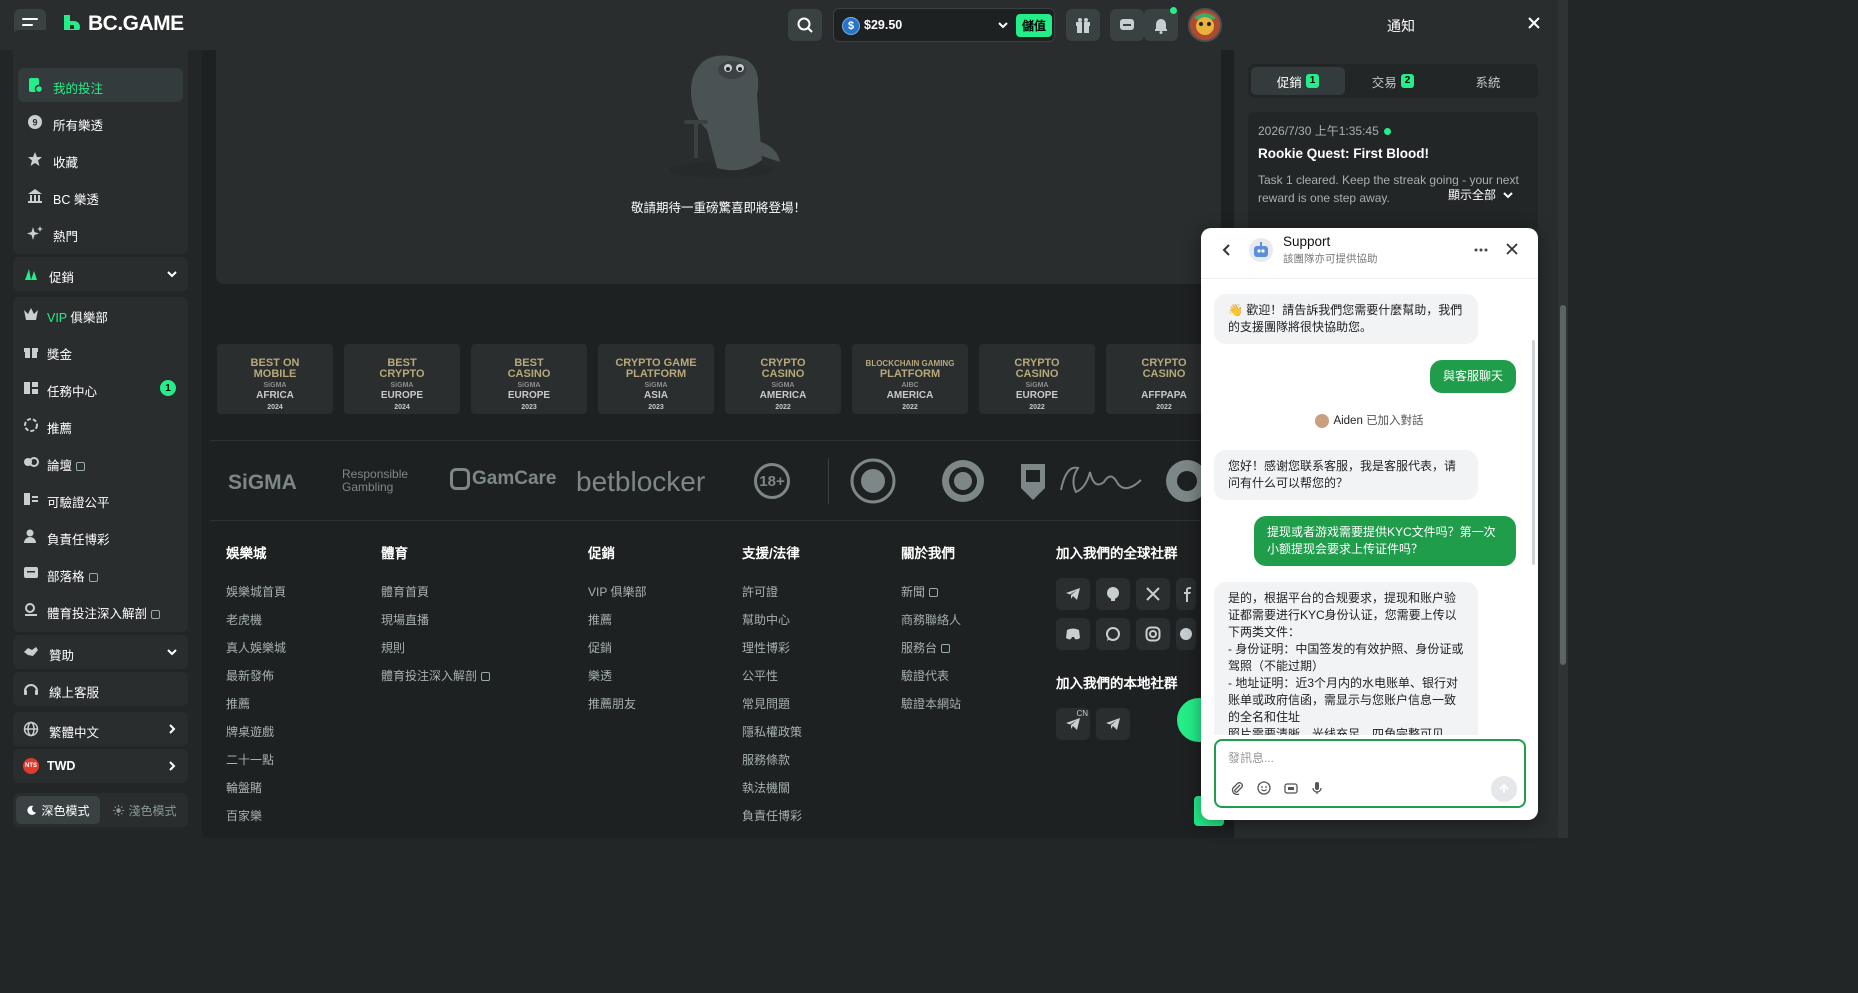 This screenshot has width=1858, height=993. Describe the element at coordinates (873, 481) in the screenshot. I see `leicester-city-crest-icon` at that location.